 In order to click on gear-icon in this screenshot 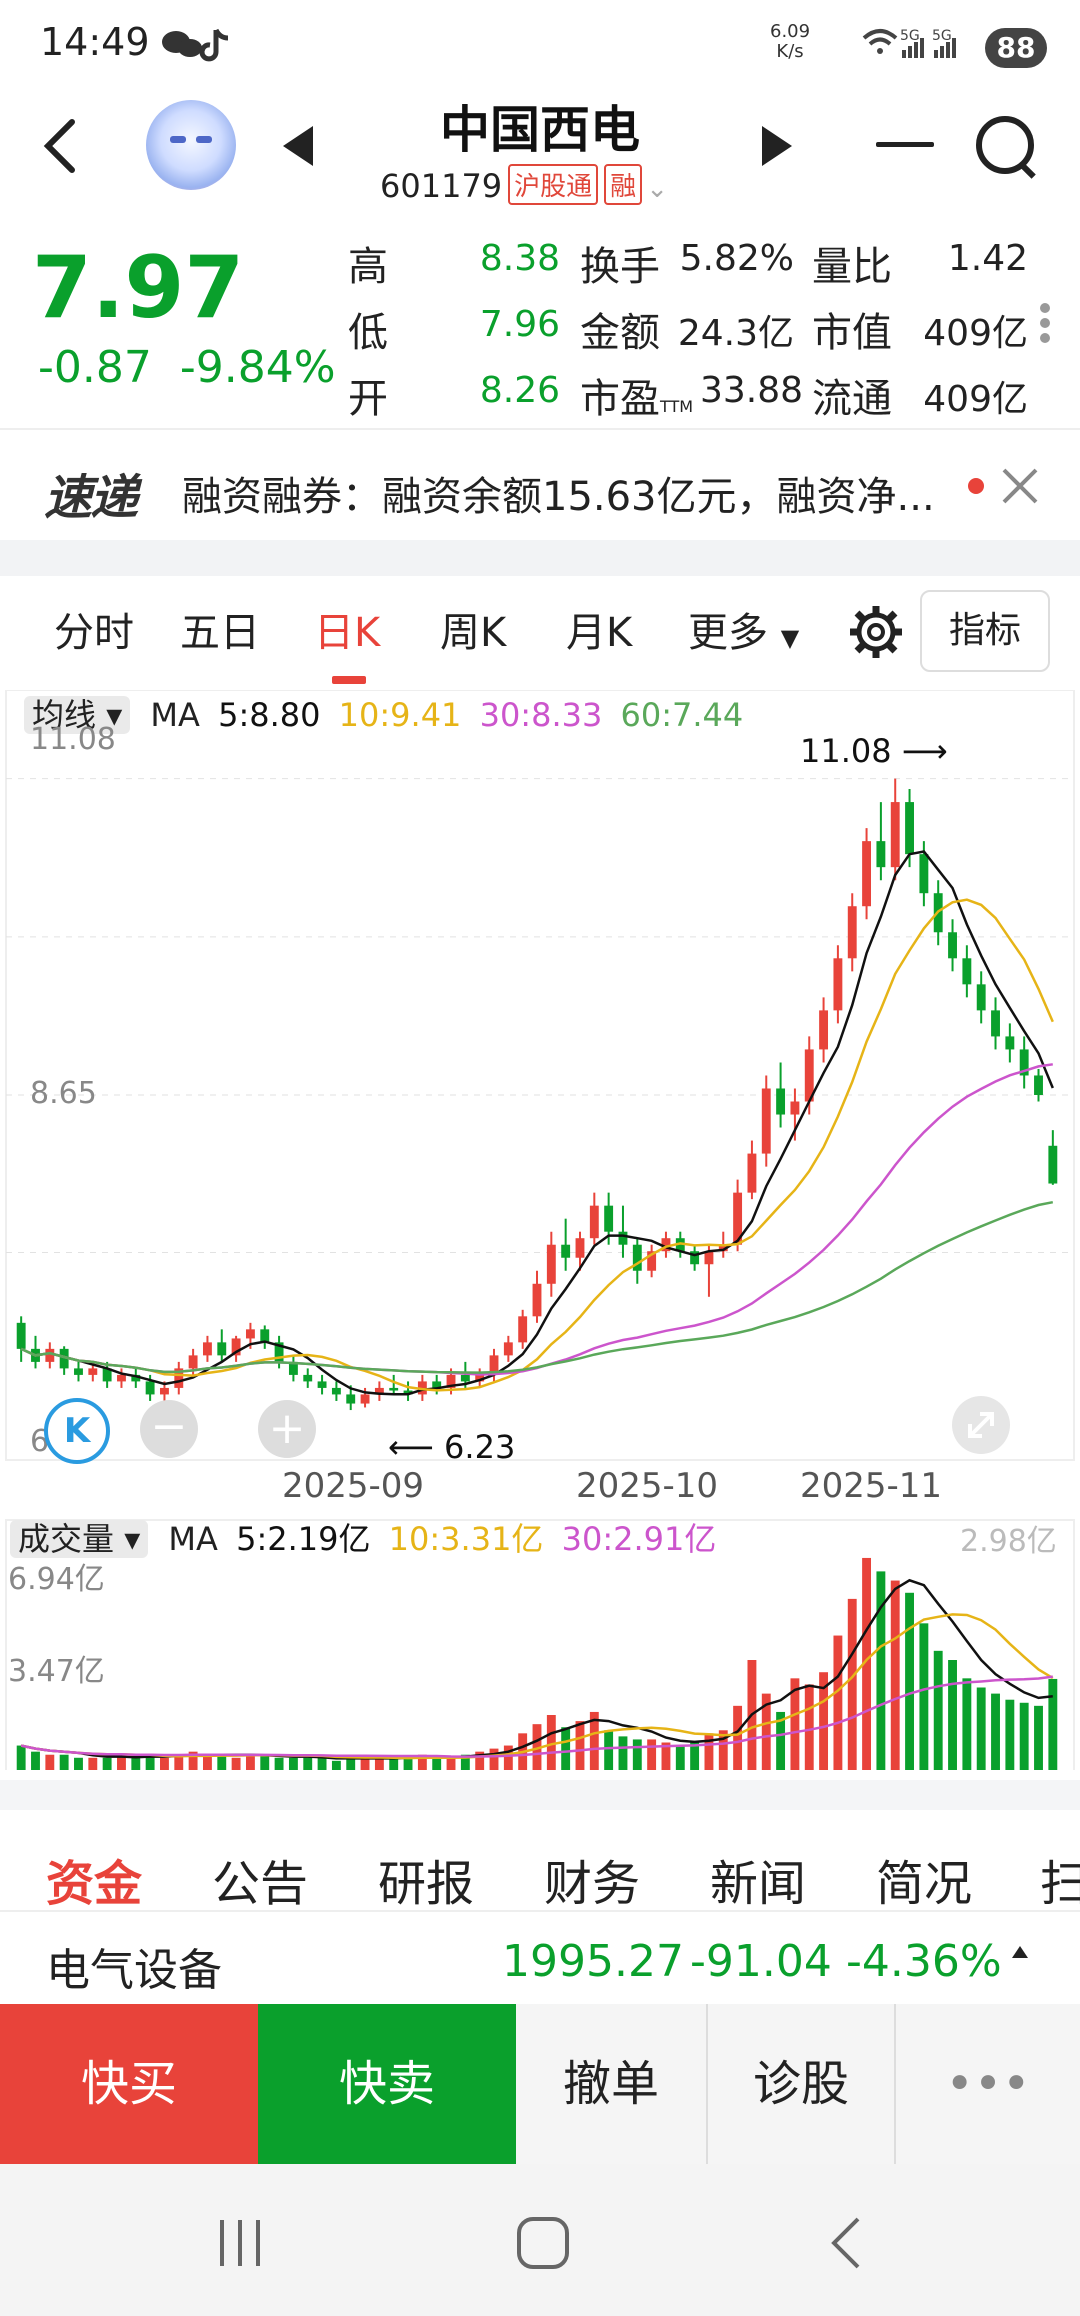, I will do `click(876, 634)`.